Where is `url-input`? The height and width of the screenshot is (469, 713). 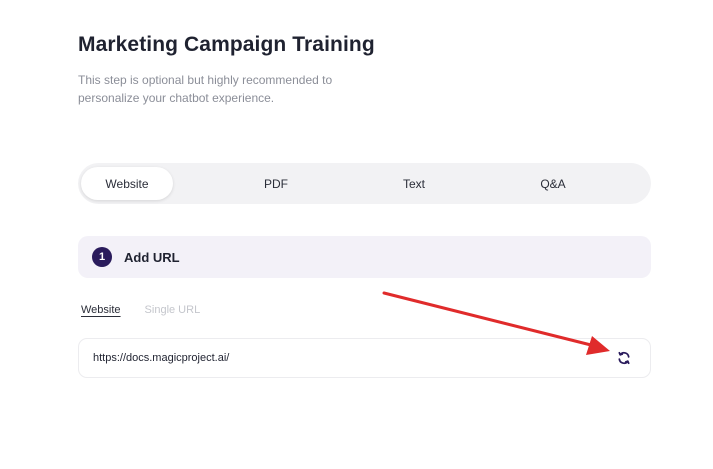 url-input is located at coordinates (353, 358).